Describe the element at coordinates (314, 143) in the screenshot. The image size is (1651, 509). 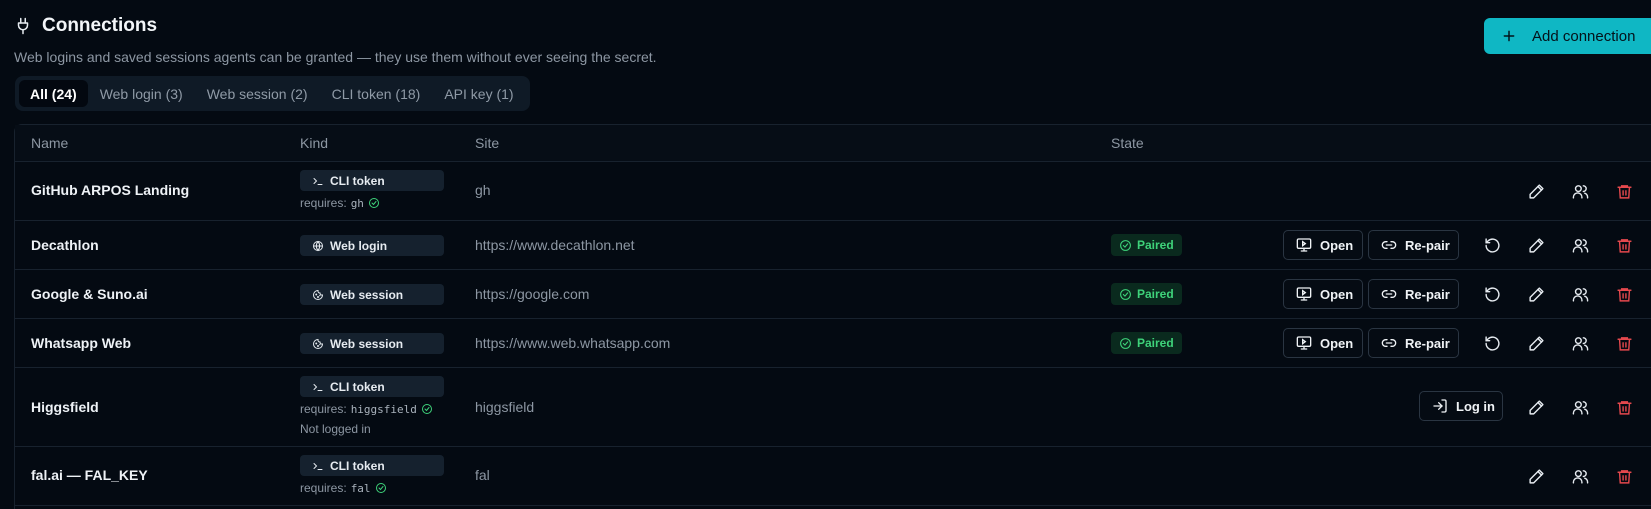
I see `column-header-kind: Kind` at that location.